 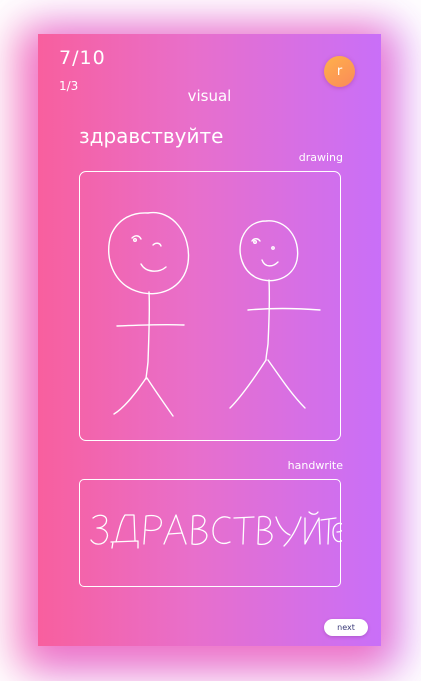 I want to click on progress-counter: 7/10, so click(x=82, y=58).